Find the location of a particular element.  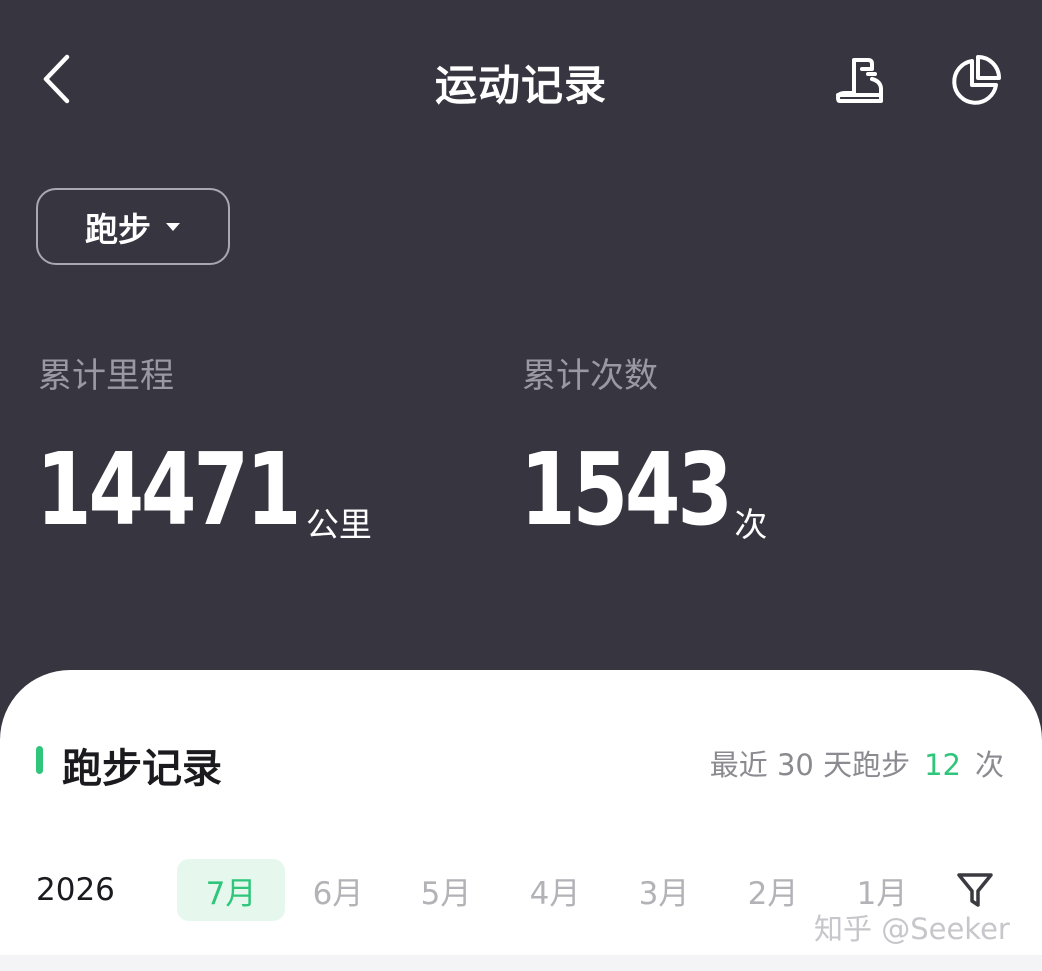

total-count-label: 累计次数 is located at coordinates (590, 376).